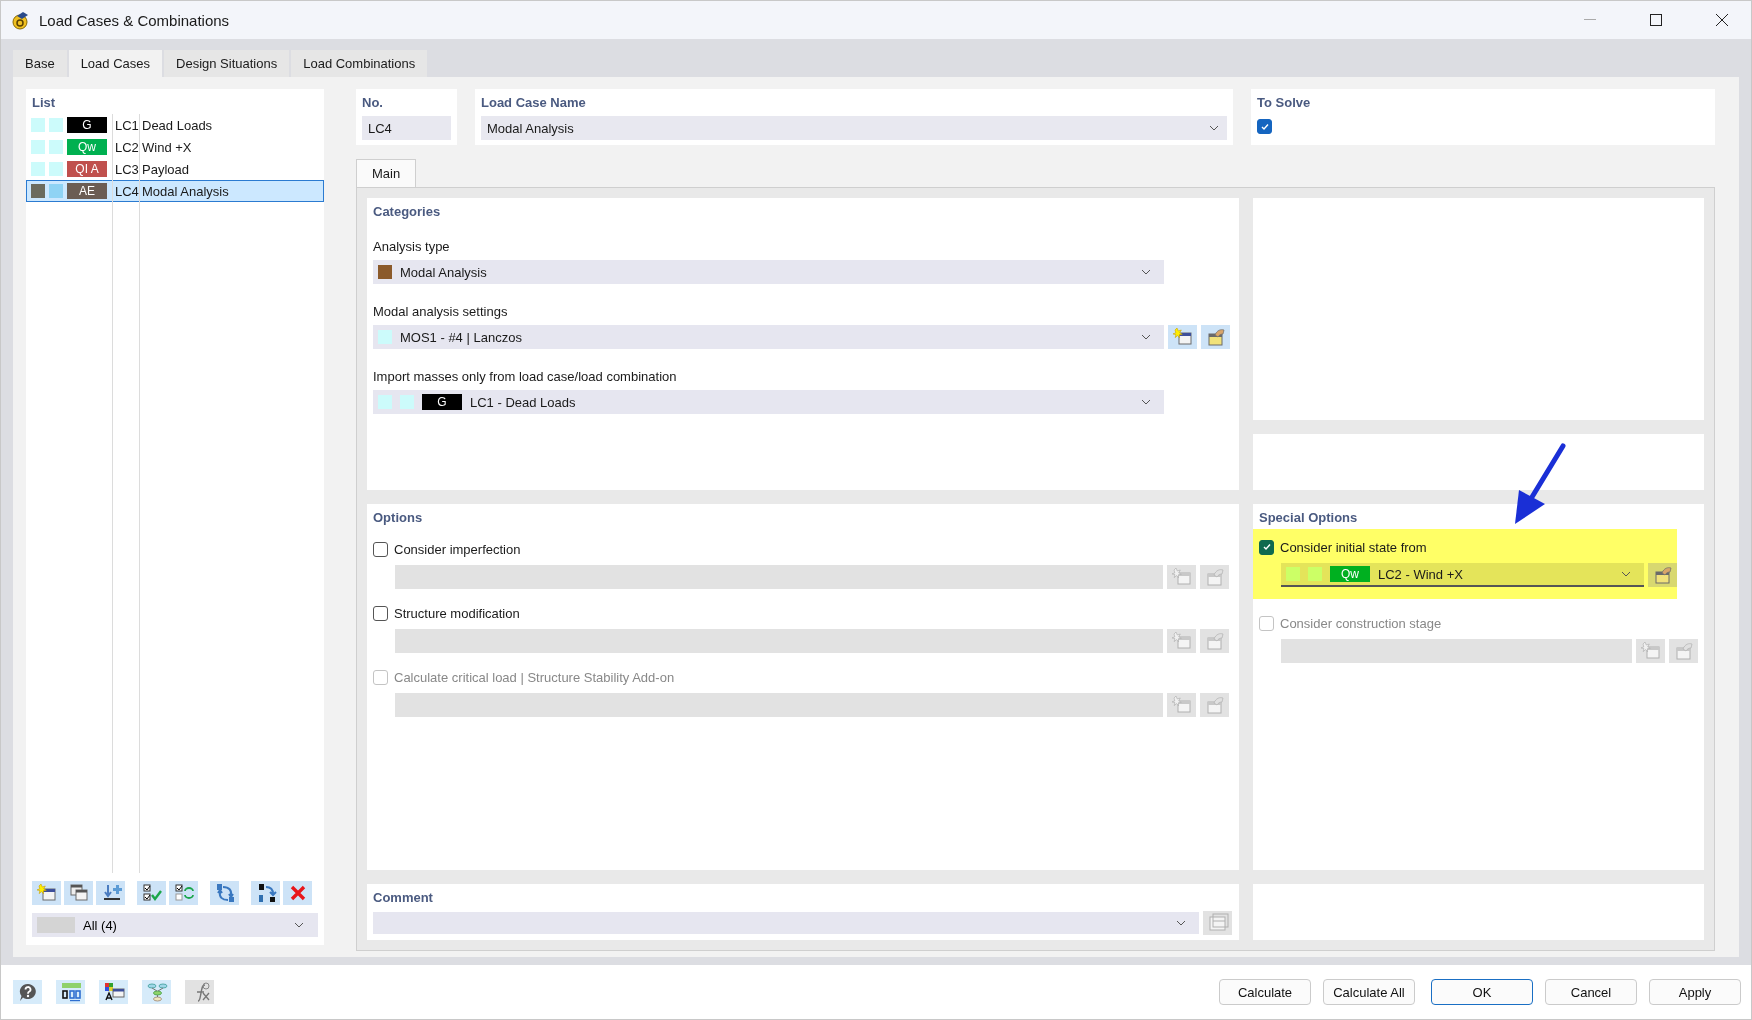  Describe the element at coordinates (441, 311) in the screenshot. I see `field-label: Modal analysis settings` at that location.